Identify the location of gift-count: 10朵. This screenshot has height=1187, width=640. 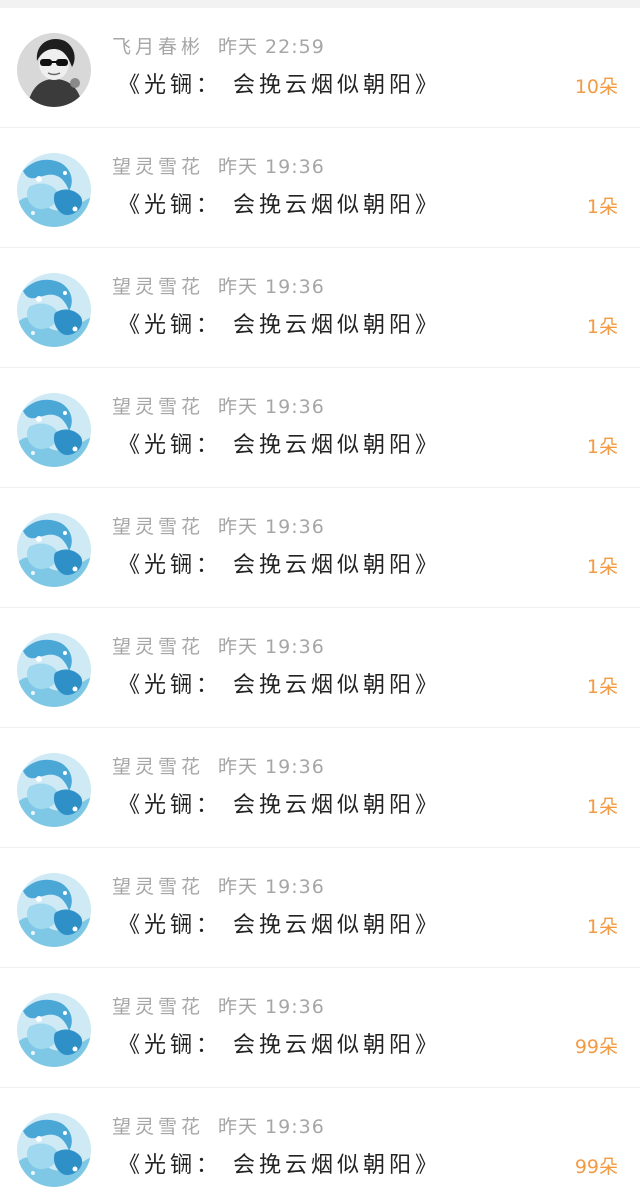
(596, 87).